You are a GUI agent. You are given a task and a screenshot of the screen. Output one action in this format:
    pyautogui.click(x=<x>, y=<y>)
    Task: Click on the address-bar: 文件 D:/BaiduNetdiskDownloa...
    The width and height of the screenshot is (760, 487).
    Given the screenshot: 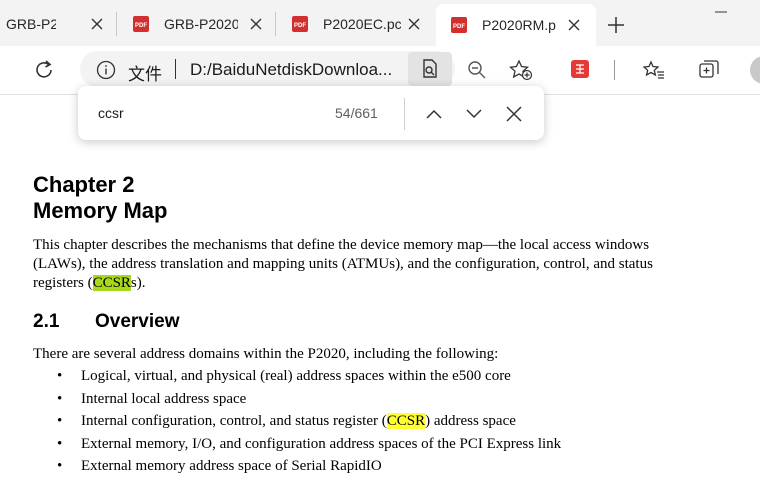 What is the action you would take?
    pyautogui.click(x=267, y=69)
    